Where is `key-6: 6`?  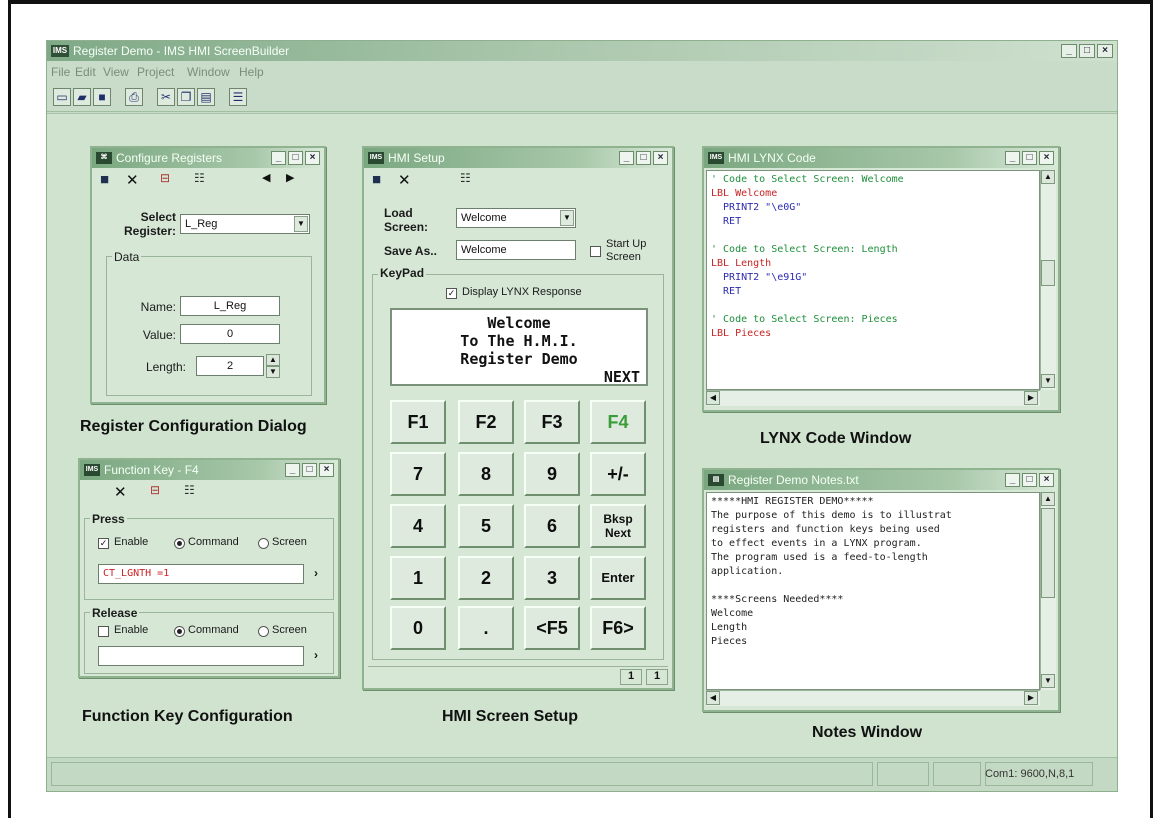
key-6: 6 is located at coordinates (552, 526).